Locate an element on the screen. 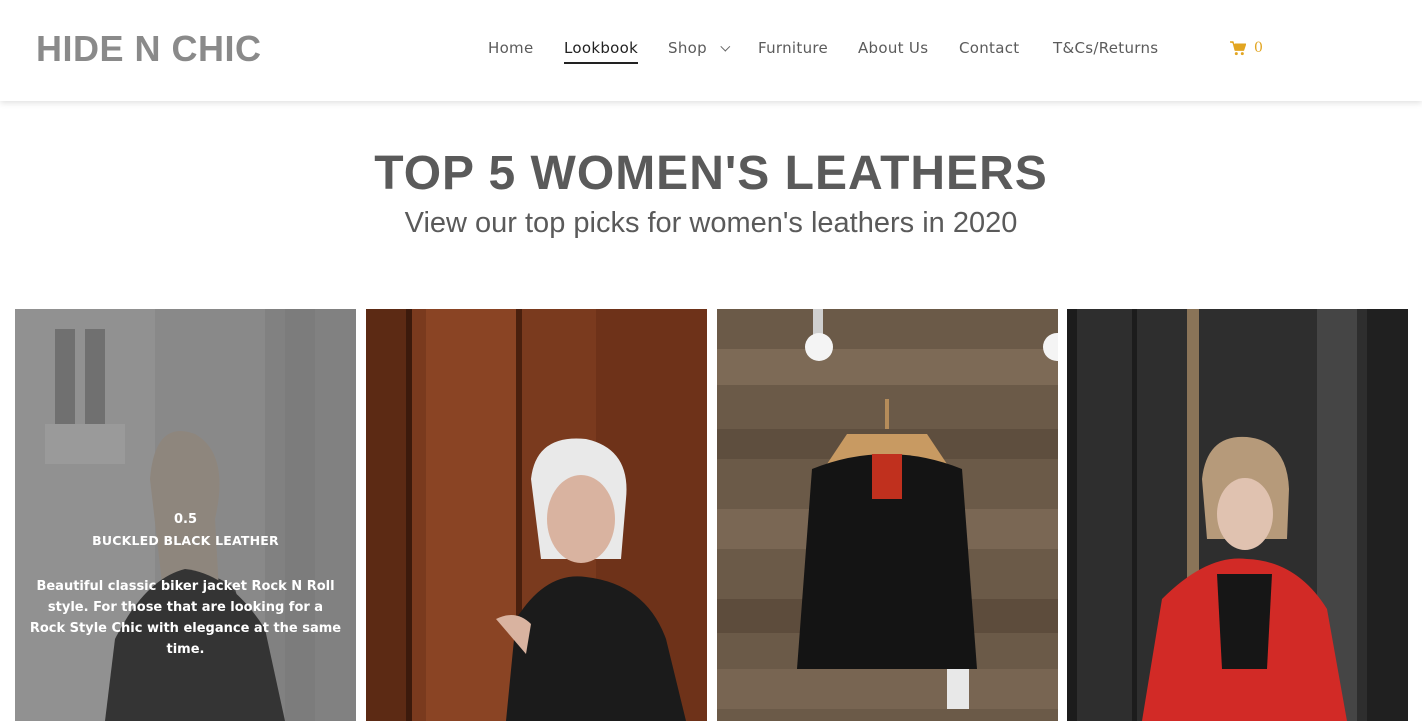 The height and width of the screenshot is (721, 1422). nav-item-contact: Contact is located at coordinates (989, 48).